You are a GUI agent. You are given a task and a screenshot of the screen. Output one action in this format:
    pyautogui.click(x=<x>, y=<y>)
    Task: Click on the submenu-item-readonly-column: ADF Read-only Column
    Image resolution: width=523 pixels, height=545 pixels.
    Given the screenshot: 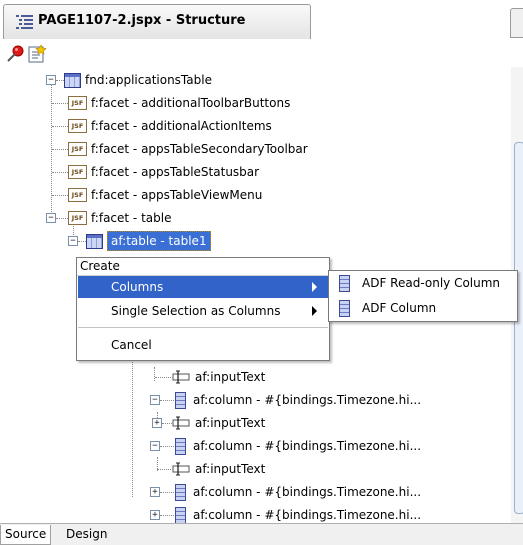 What is the action you would take?
    pyautogui.click(x=423, y=283)
    